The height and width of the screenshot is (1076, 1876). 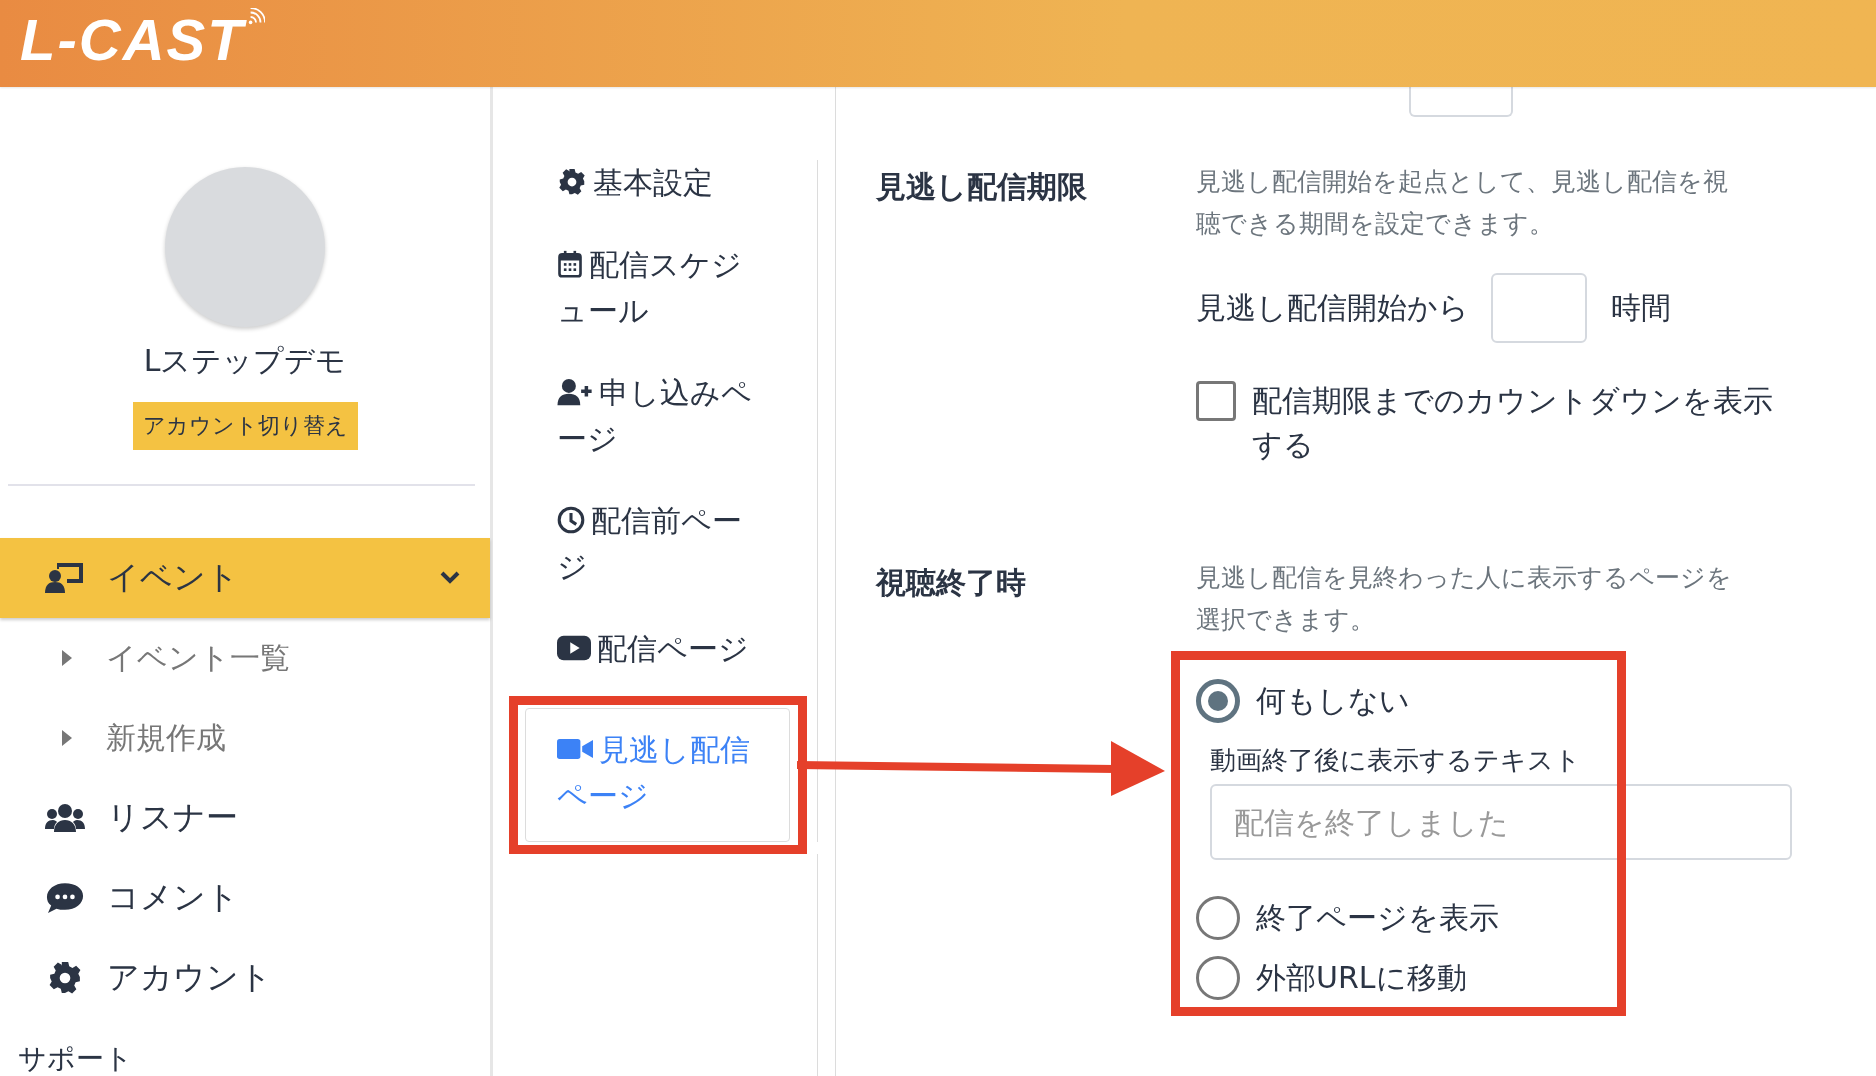 I want to click on menu-item: イベント, so click(x=245, y=578).